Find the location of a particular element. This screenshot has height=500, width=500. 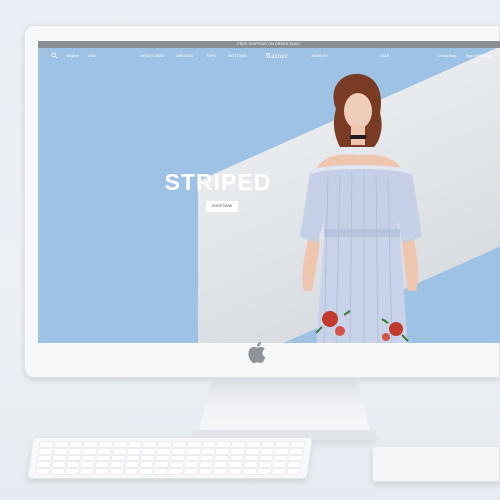

nav-jewelry: JEWELRY is located at coordinates (319, 56).